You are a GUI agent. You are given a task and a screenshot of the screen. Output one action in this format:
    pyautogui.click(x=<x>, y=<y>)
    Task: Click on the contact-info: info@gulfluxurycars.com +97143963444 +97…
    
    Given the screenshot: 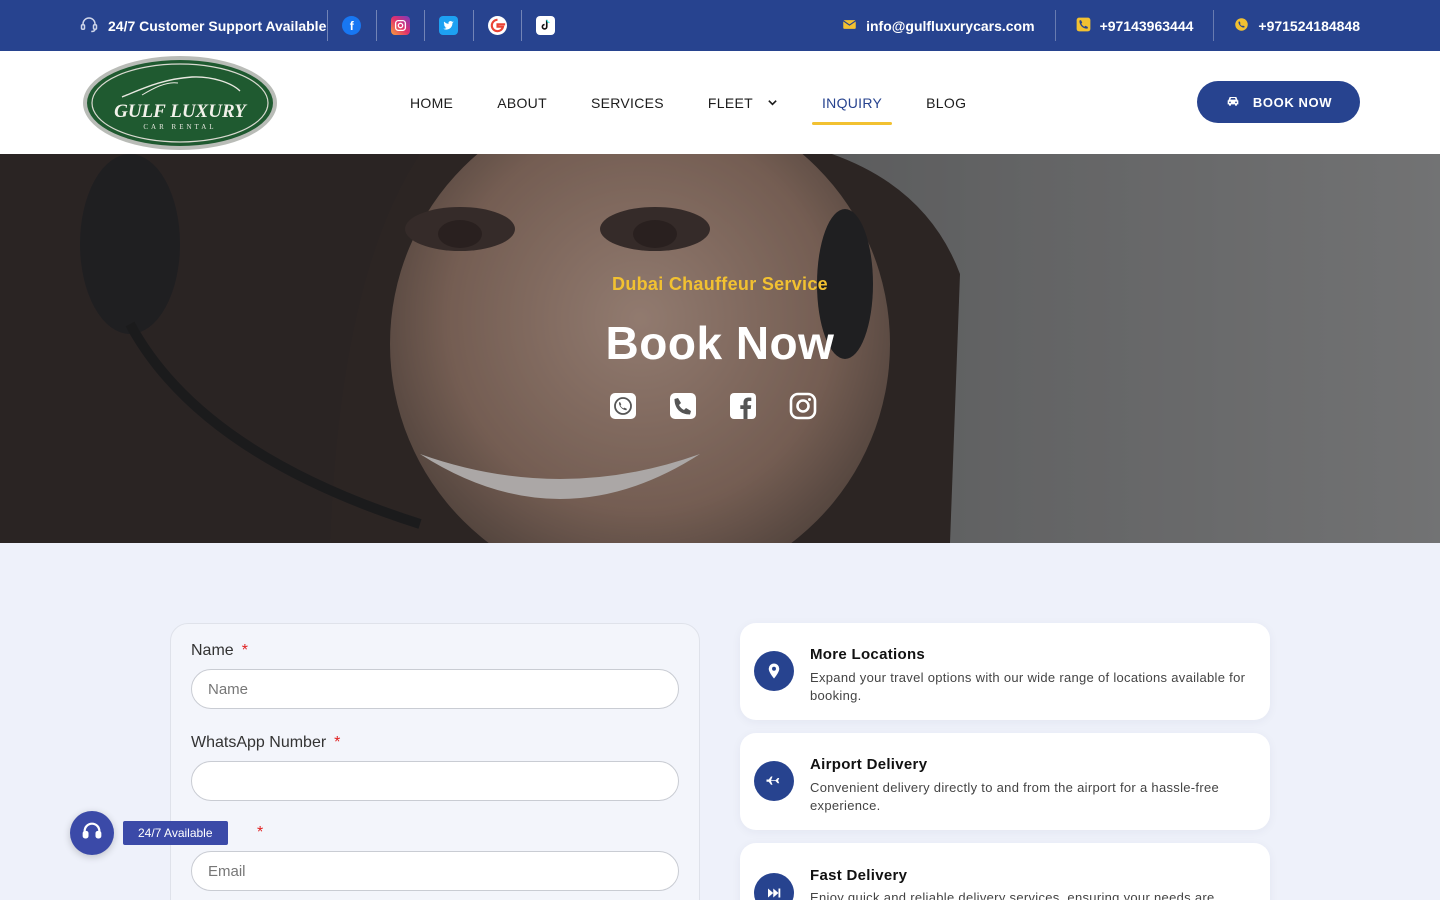 What is the action you would take?
    pyautogui.click(x=1091, y=25)
    